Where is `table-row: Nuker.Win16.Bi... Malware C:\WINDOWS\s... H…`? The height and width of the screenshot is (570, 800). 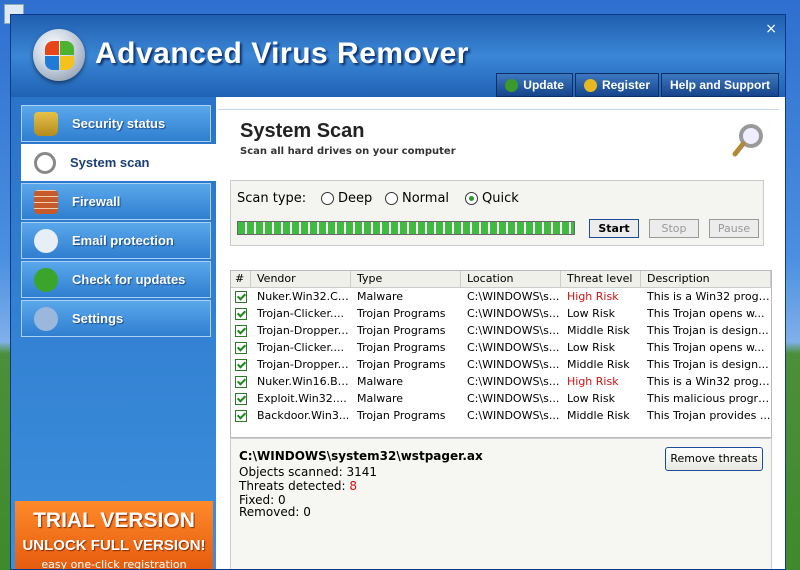
table-row: Nuker.Win16.Bi... Malware C:\WINDOWS\s... H… is located at coordinates (501, 381).